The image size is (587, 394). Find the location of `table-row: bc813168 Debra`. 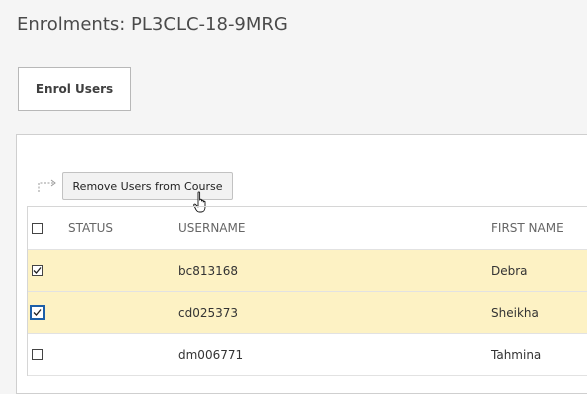

table-row: bc813168 Debra is located at coordinates (307, 271).